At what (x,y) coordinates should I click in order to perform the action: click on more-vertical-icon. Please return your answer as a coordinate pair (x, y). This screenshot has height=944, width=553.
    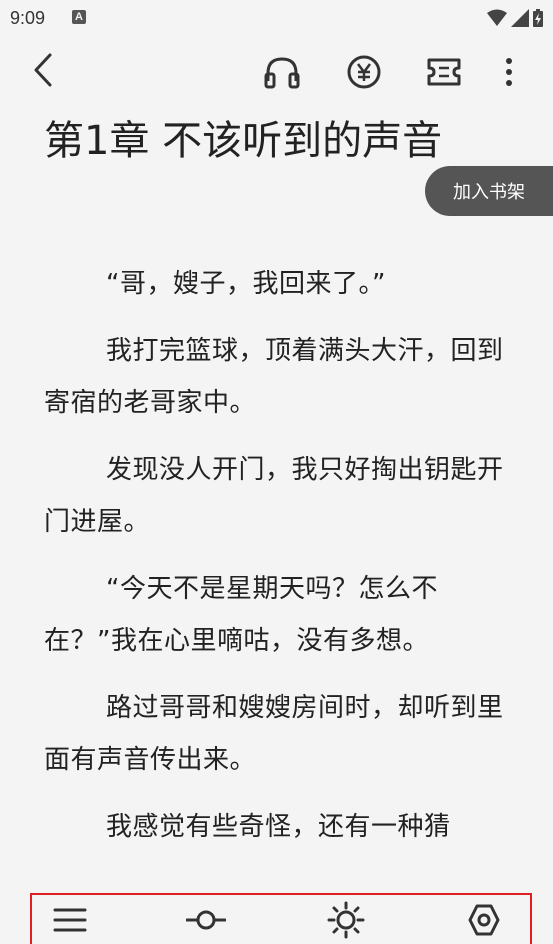
    Looking at the image, I should click on (509, 72).